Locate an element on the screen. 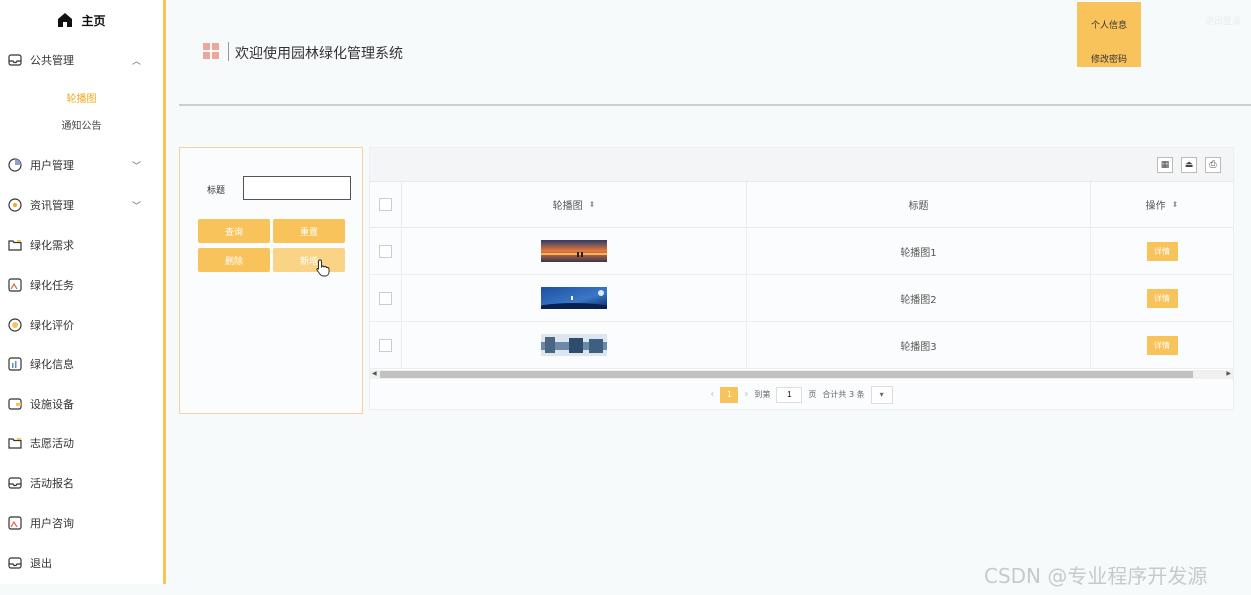  search-panel: 标题 查询 重置 删除 新增 is located at coordinates (271, 280).